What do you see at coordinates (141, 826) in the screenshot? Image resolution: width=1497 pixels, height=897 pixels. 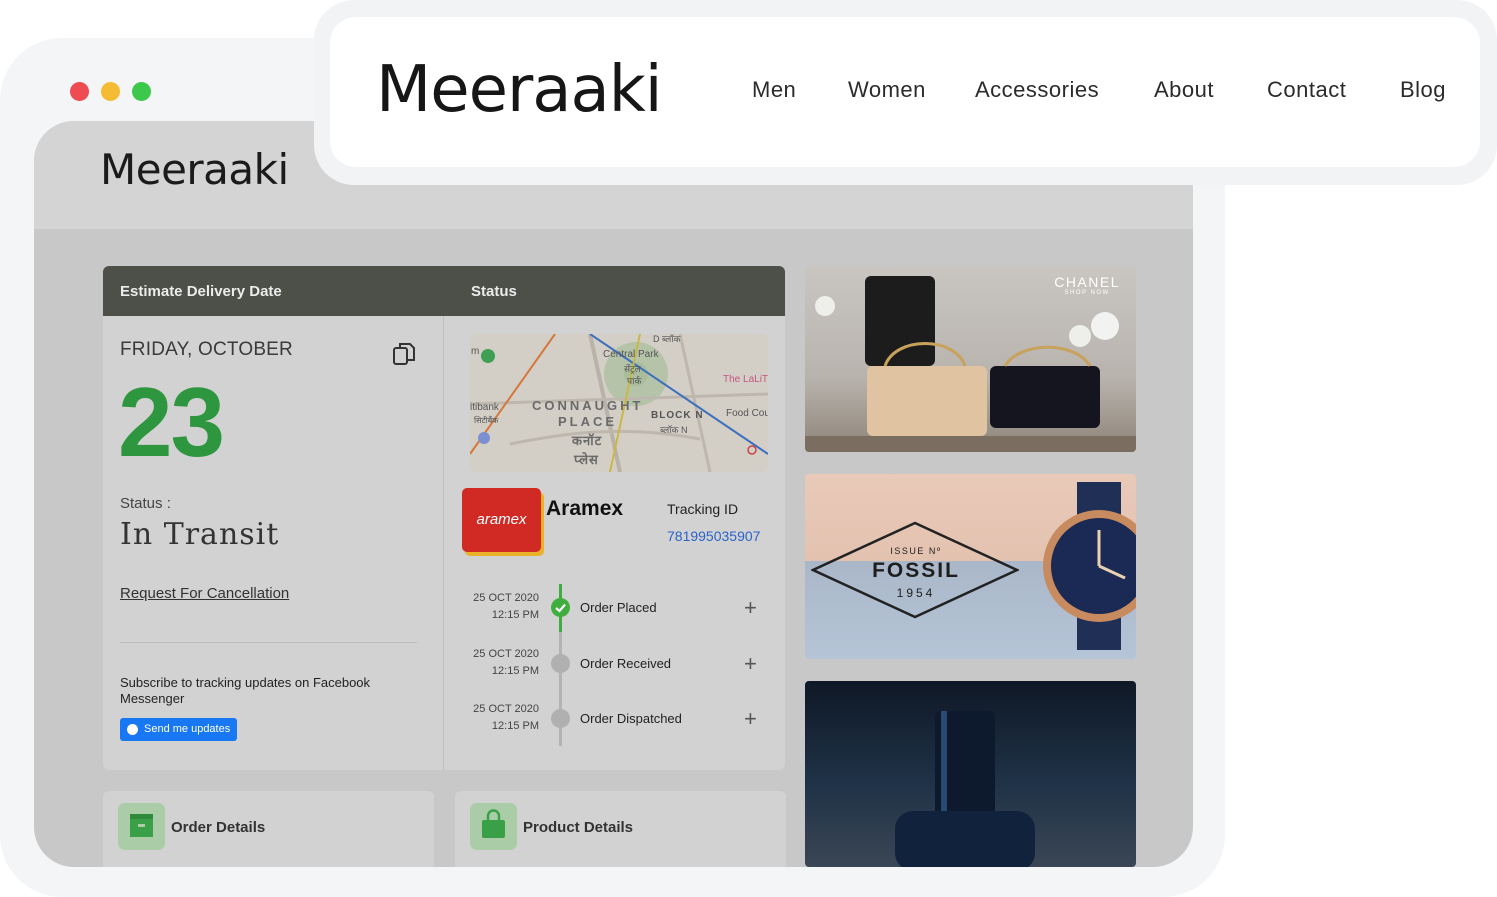 I see `box-icon` at bounding box center [141, 826].